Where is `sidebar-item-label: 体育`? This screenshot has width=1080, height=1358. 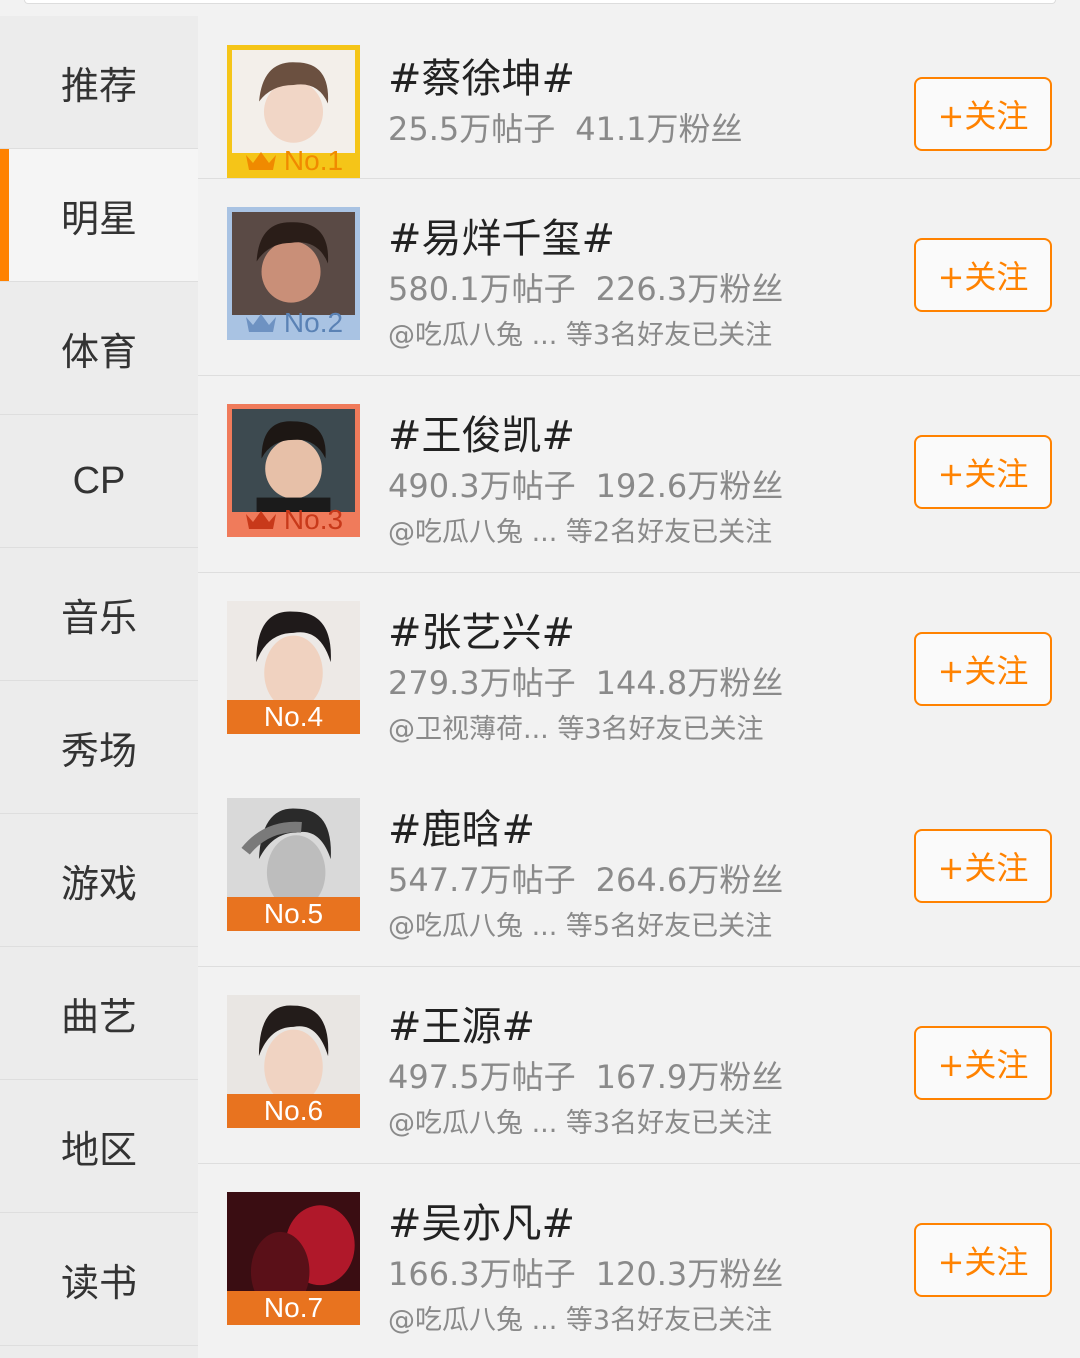
sidebar-item-label: 体育 is located at coordinates (98, 351).